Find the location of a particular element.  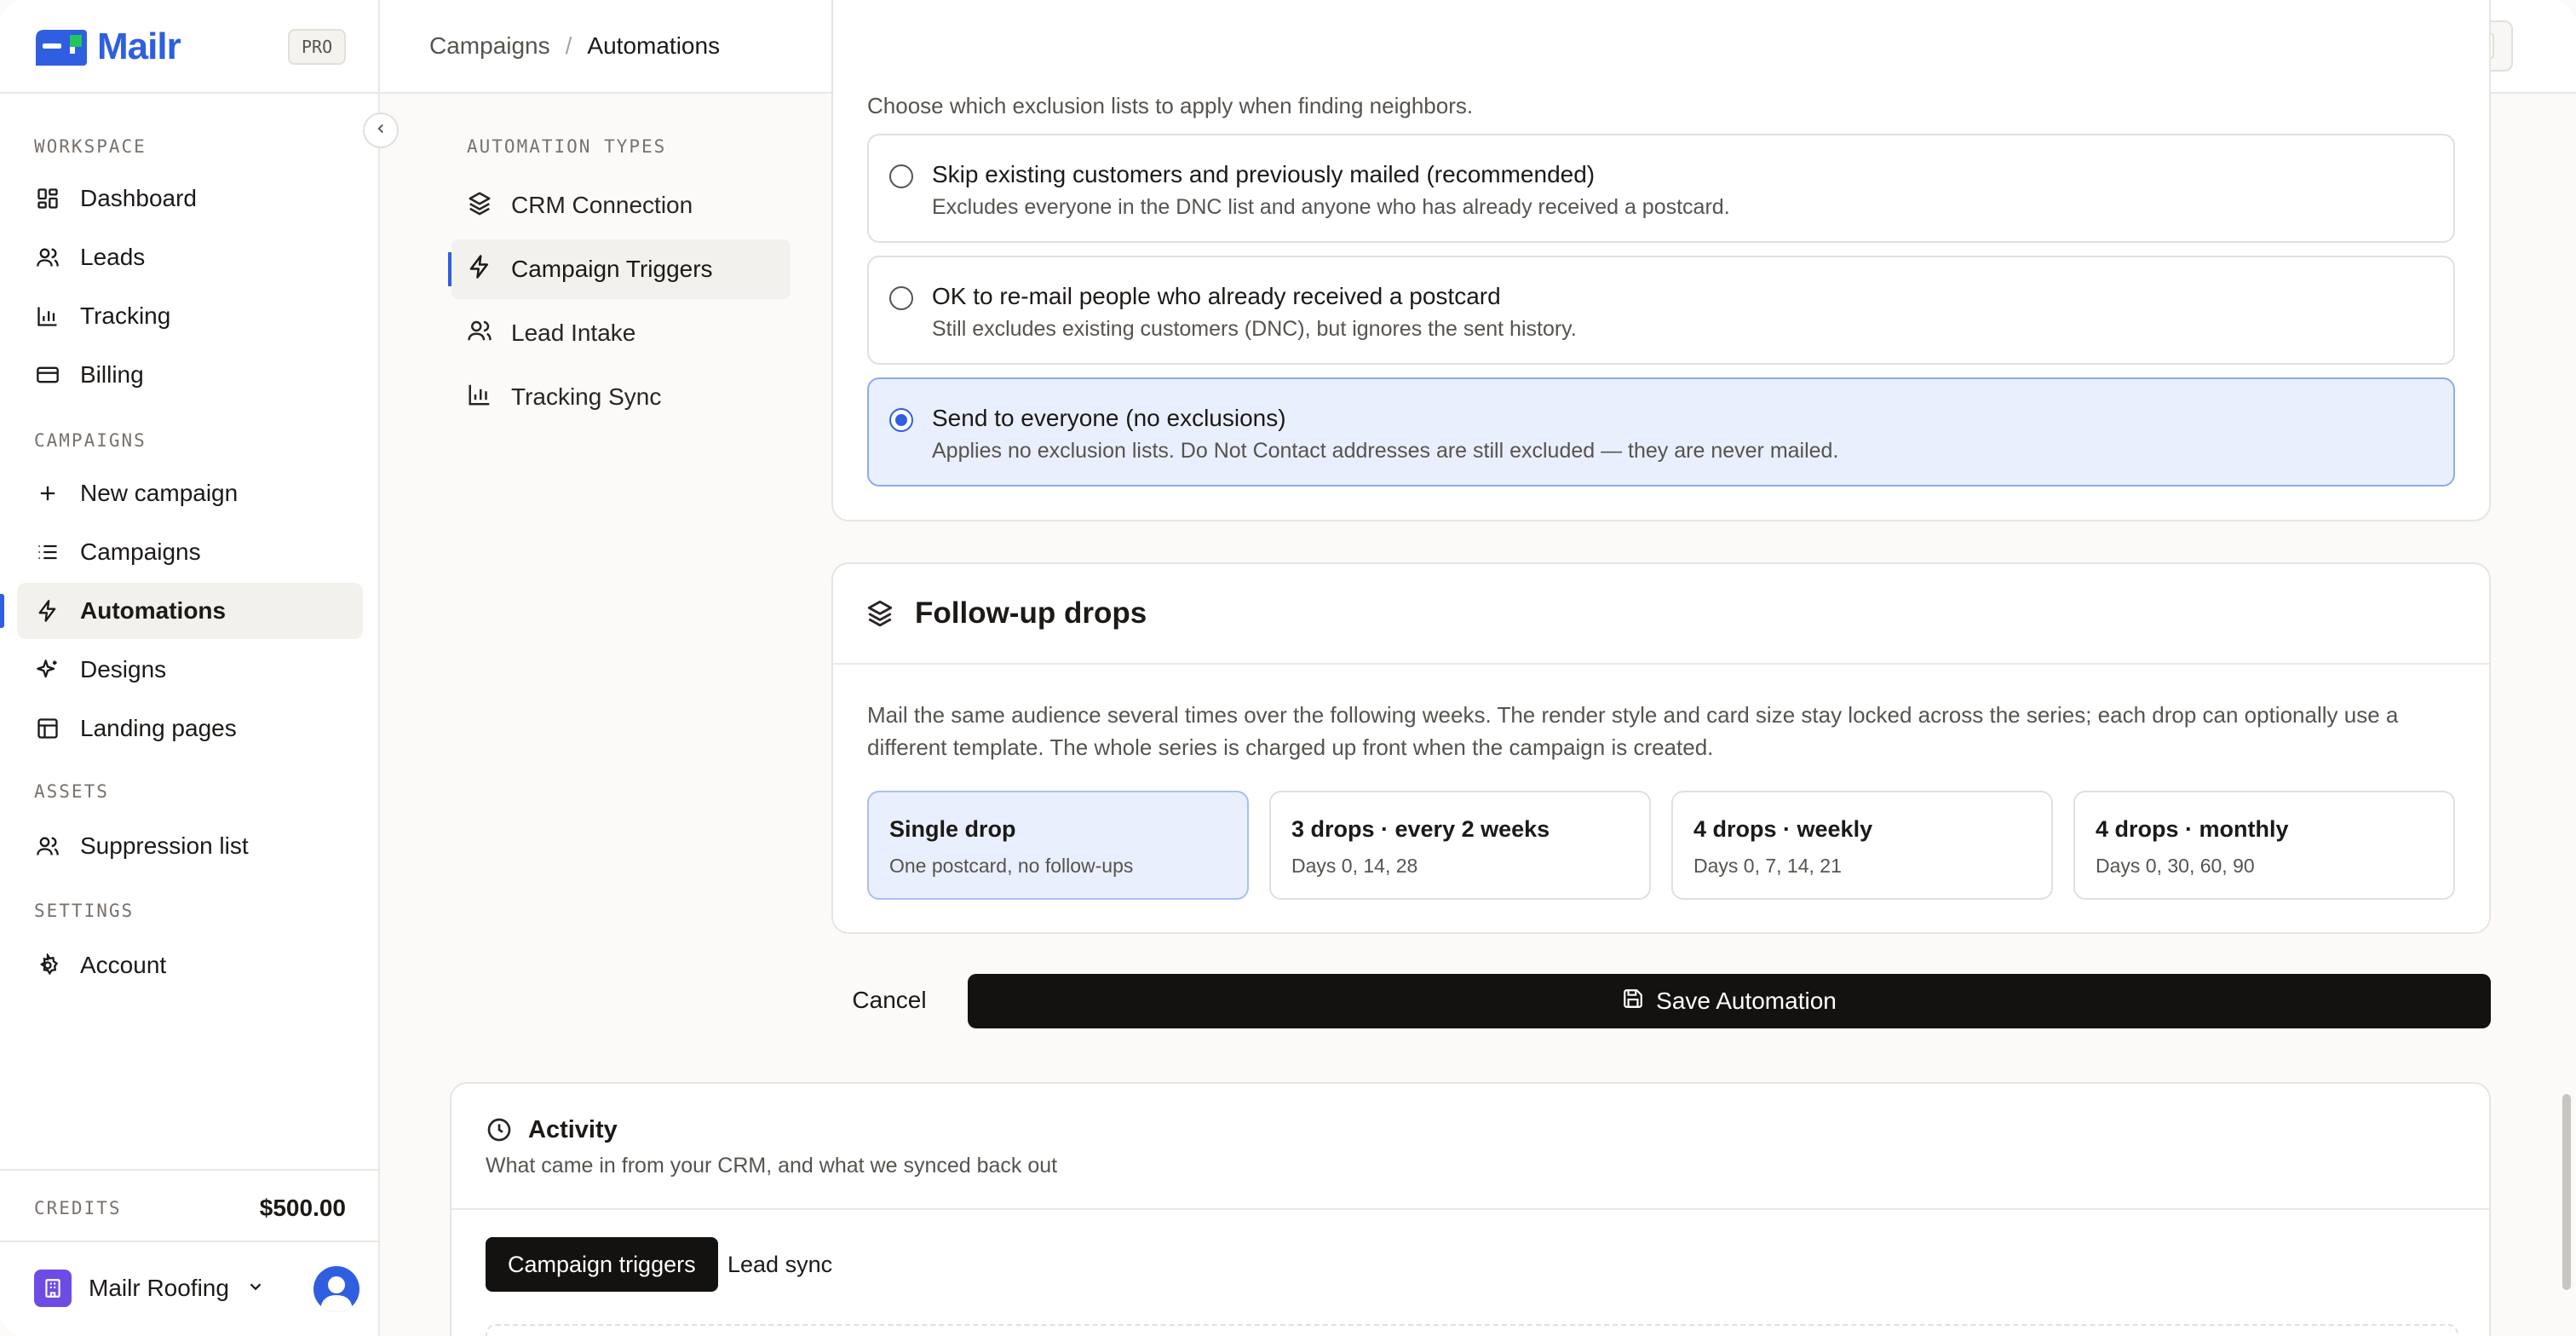

drop-option-4-monthly: 4 drops · monthly Days 0, 30, 60, 90 is located at coordinates (2264, 845).